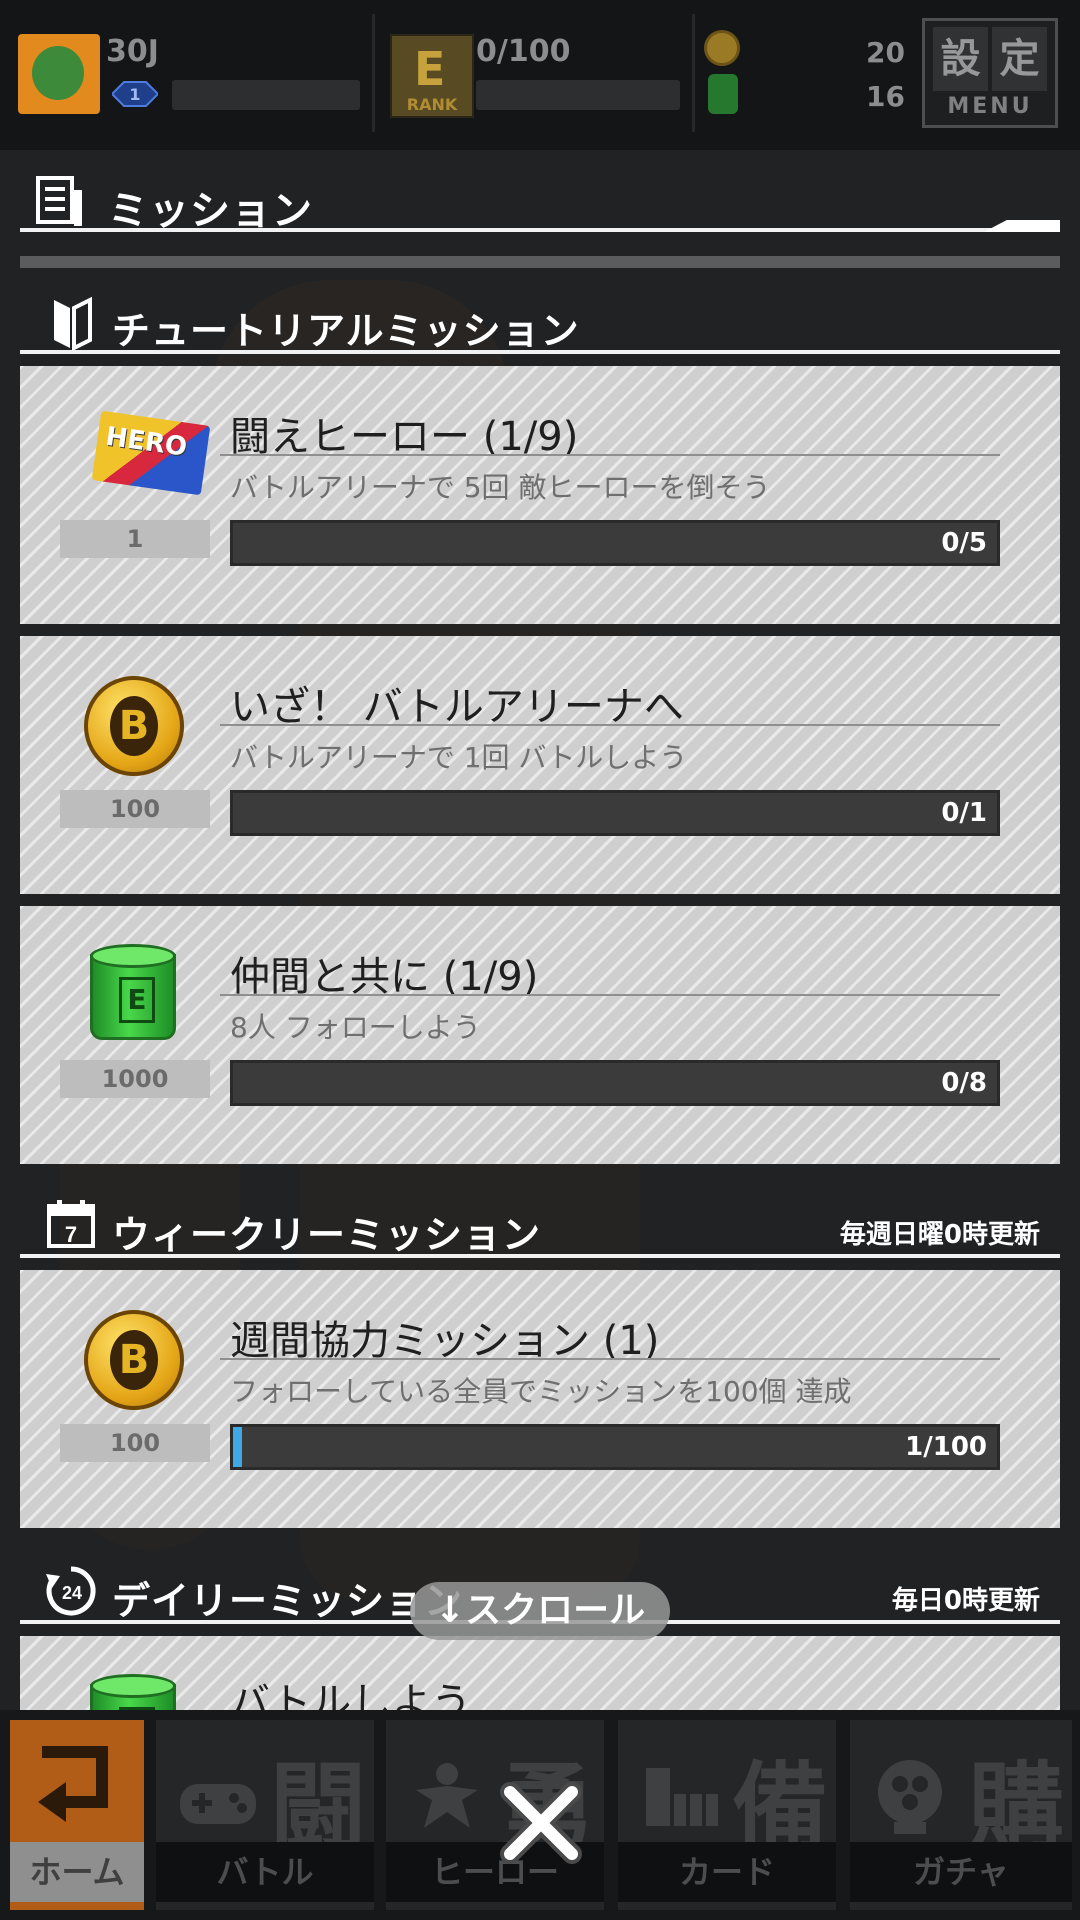 Image resolution: width=1080 pixels, height=1920 pixels. What do you see at coordinates (961, 1872) in the screenshot?
I see `nav-label: ガチャ` at bounding box center [961, 1872].